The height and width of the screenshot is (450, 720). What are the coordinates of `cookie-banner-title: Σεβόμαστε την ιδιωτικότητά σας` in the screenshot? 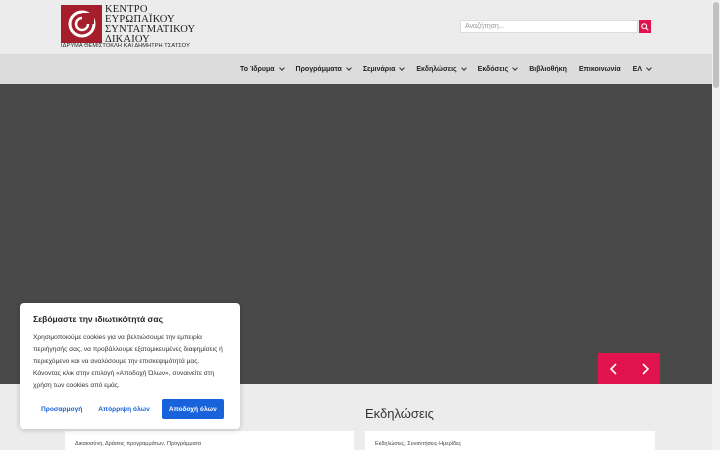 It's located at (98, 319).